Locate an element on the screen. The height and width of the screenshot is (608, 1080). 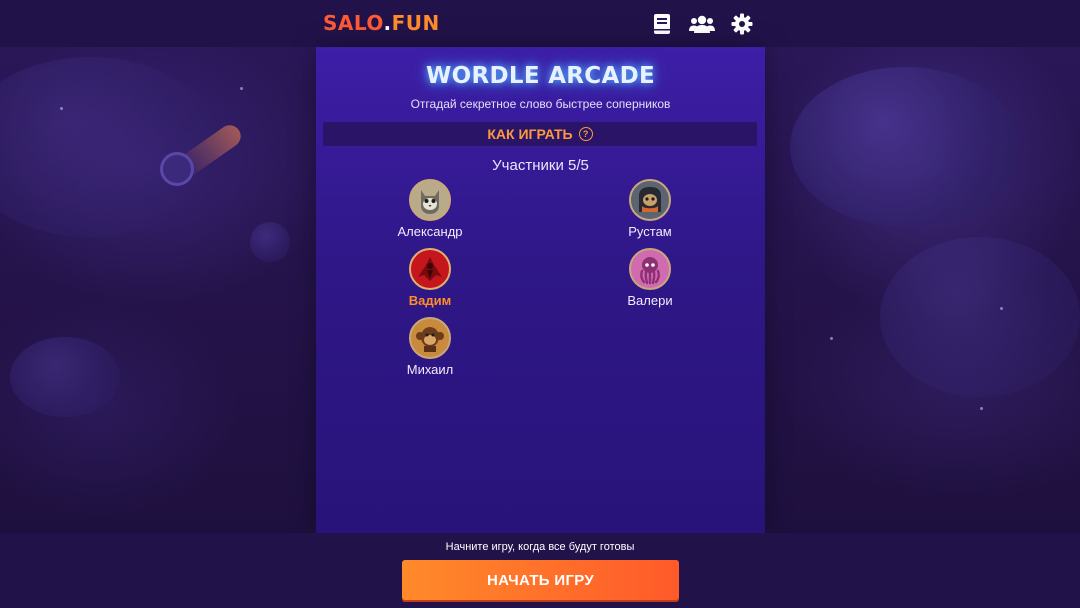
site-logo: SALO.FUN is located at coordinates (381, 23).